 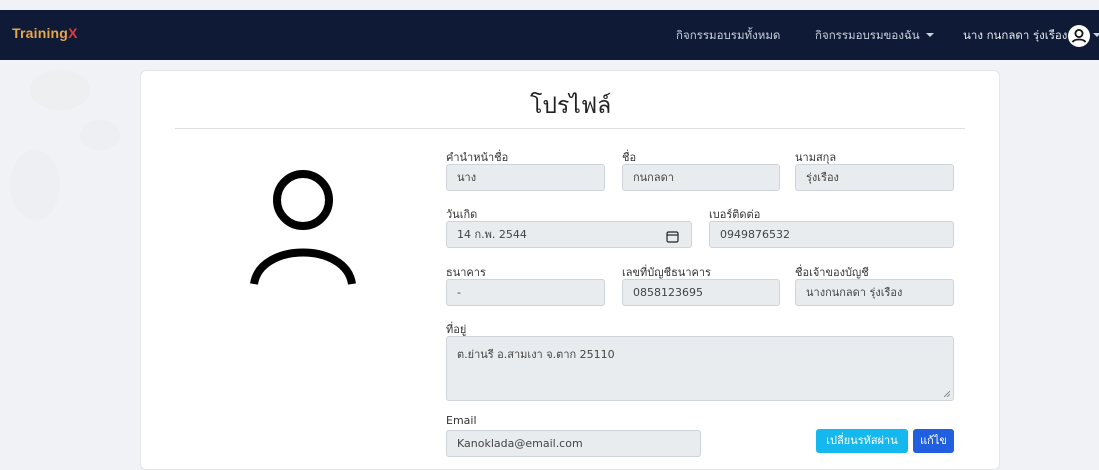 I want to click on account-number-field: 0858123695, so click(x=701, y=292).